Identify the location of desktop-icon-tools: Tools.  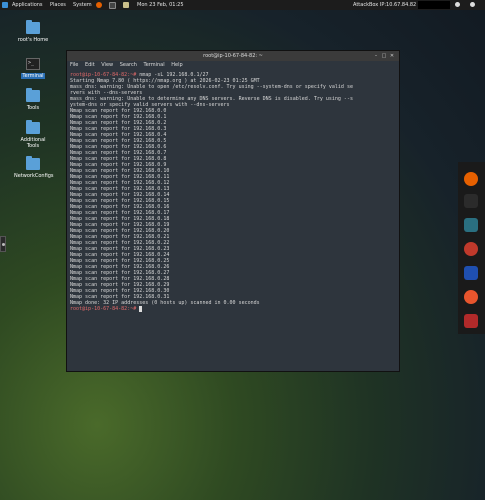
(33, 99).